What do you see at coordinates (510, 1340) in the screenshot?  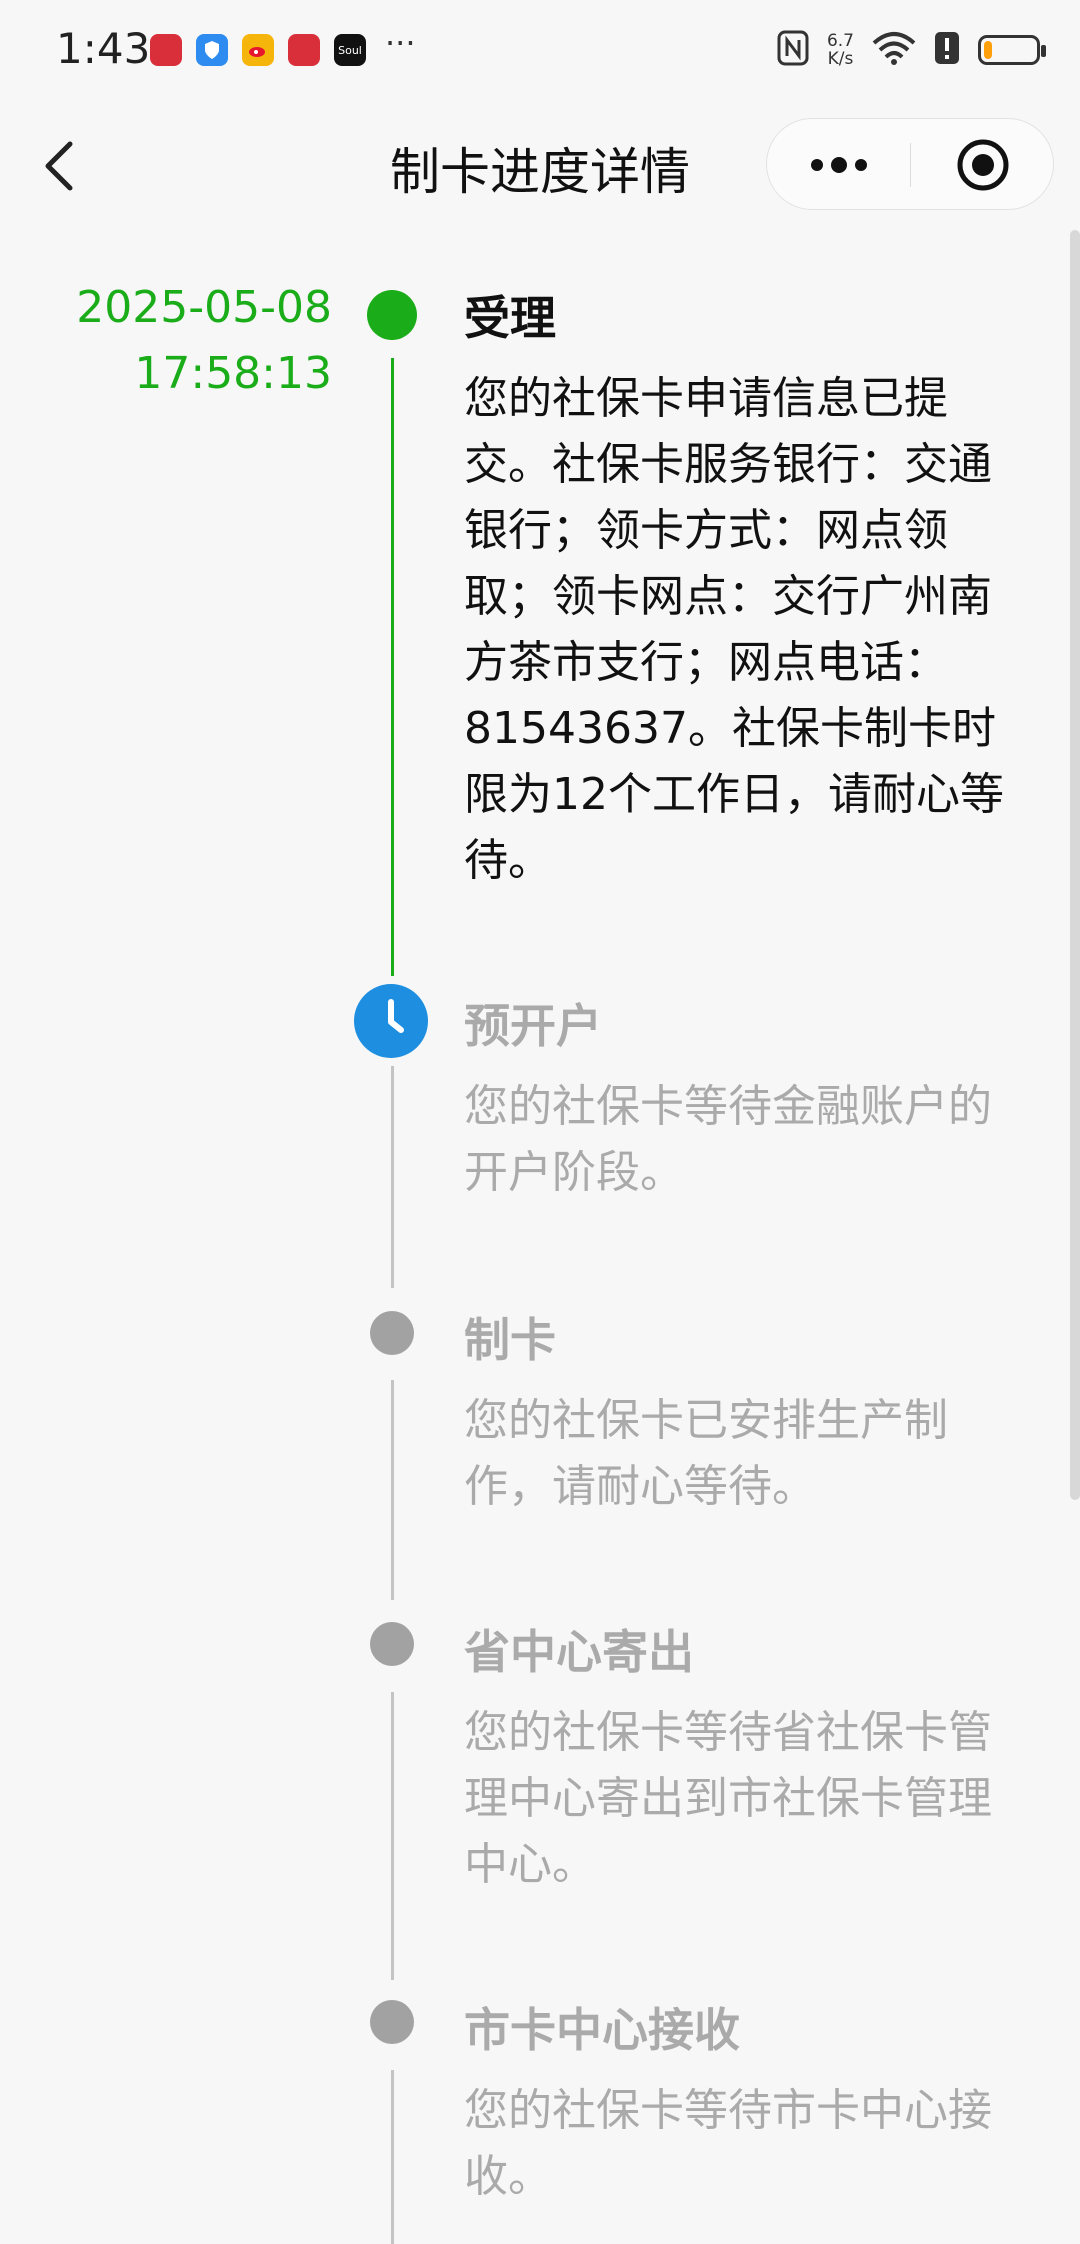 I see `step-title: 制卡` at bounding box center [510, 1340].